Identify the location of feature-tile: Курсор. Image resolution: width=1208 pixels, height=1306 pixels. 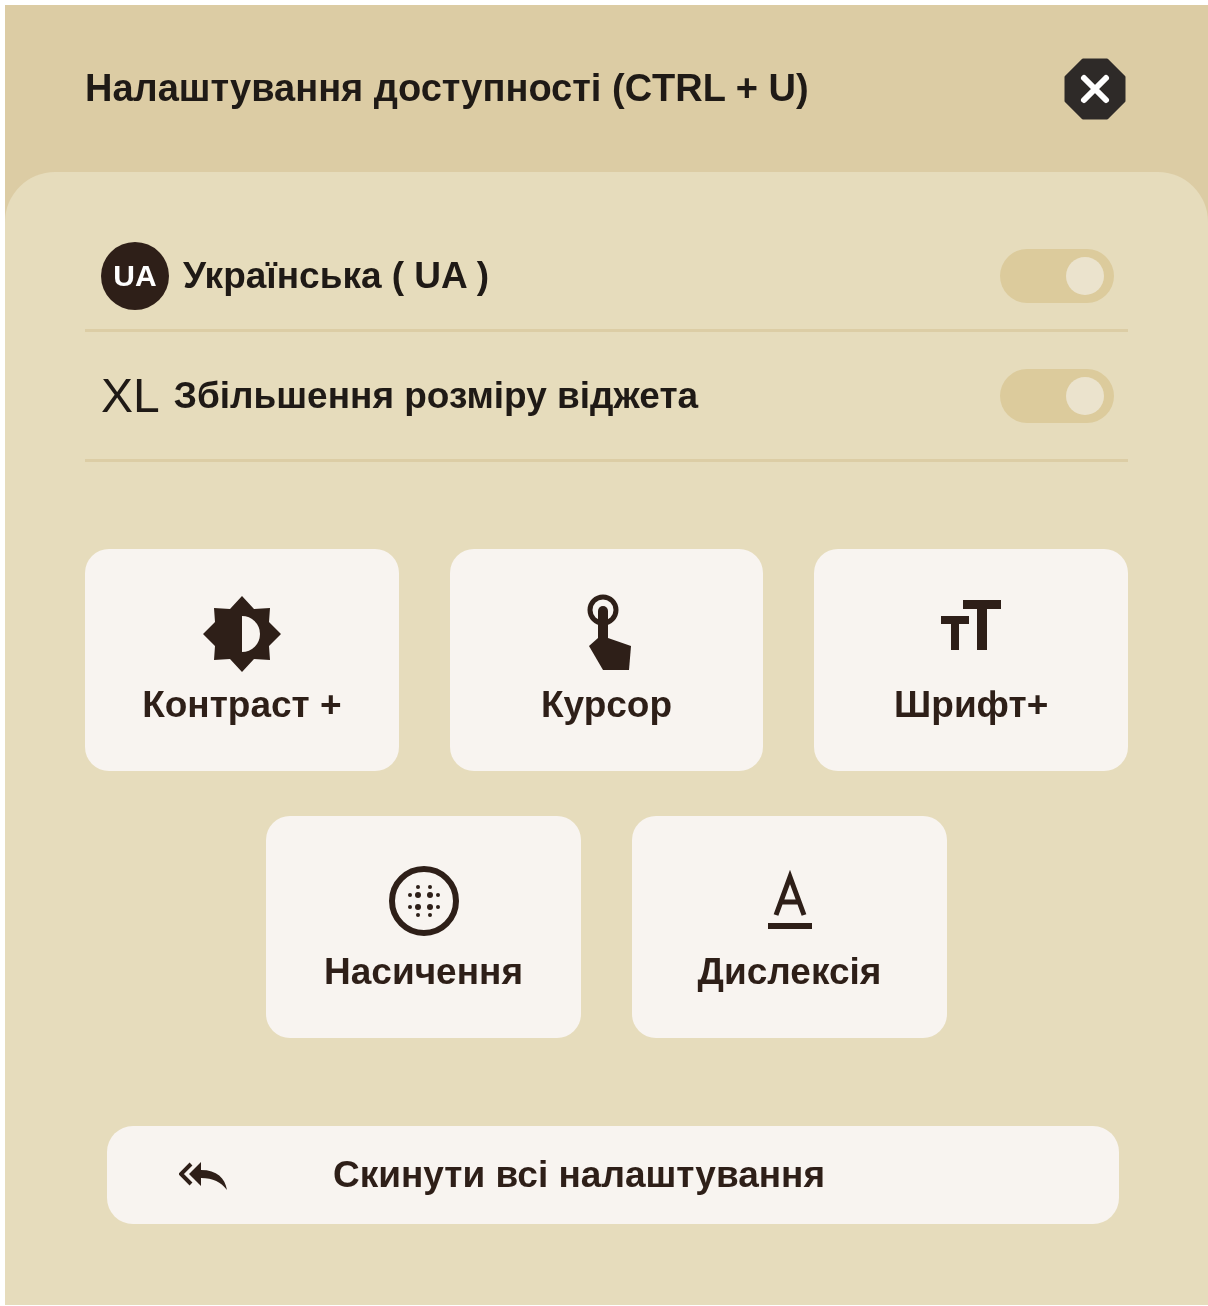
(606, 660).